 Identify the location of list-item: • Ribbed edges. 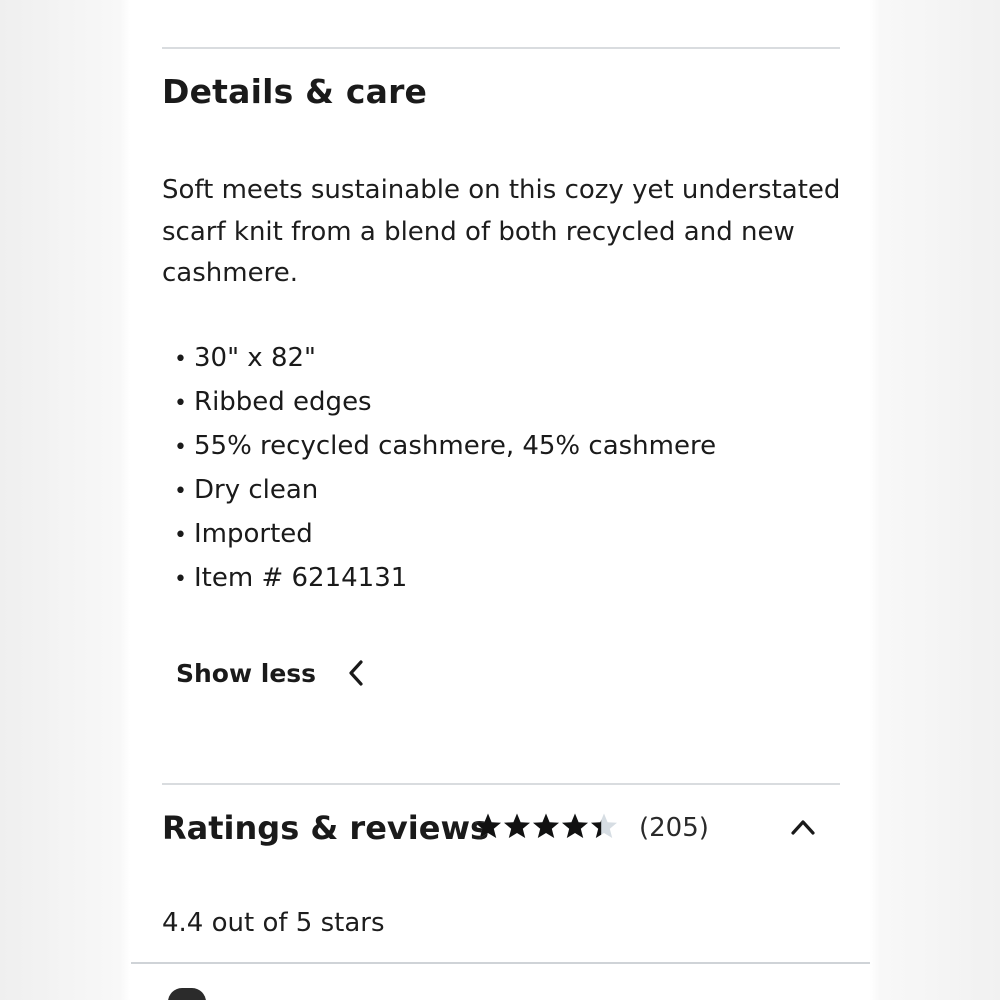
(445, 403).